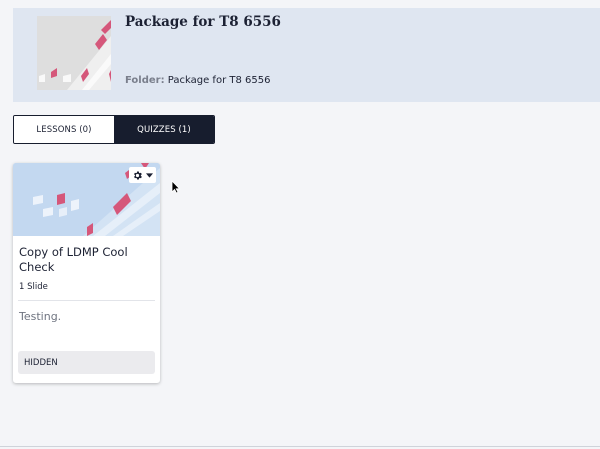 This screenshot has width=600, height=449. I want to click on gear-icon, so click(138, 175).